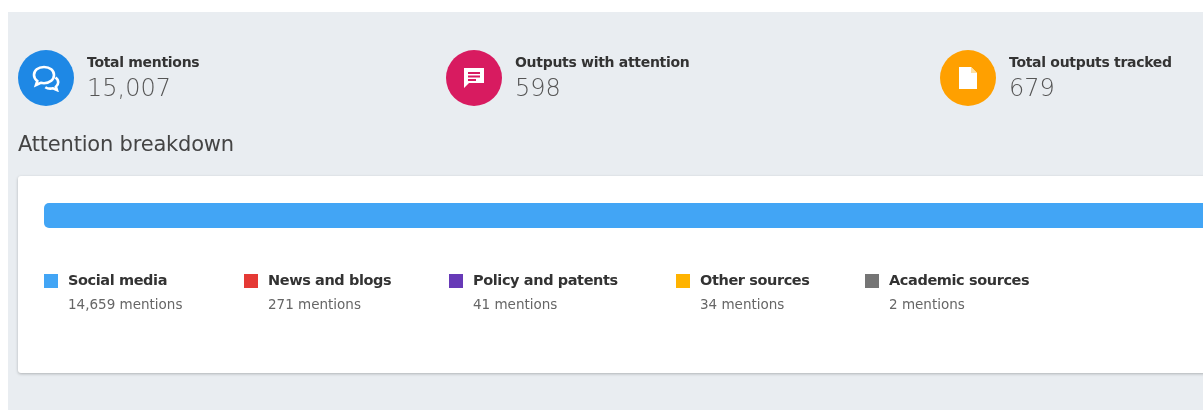 The height and width of the screenshot is (410, 1203). Describe the element at coordinates (315, 304) in the screenshot. I see `legend-count: 271 mentions` at that location.